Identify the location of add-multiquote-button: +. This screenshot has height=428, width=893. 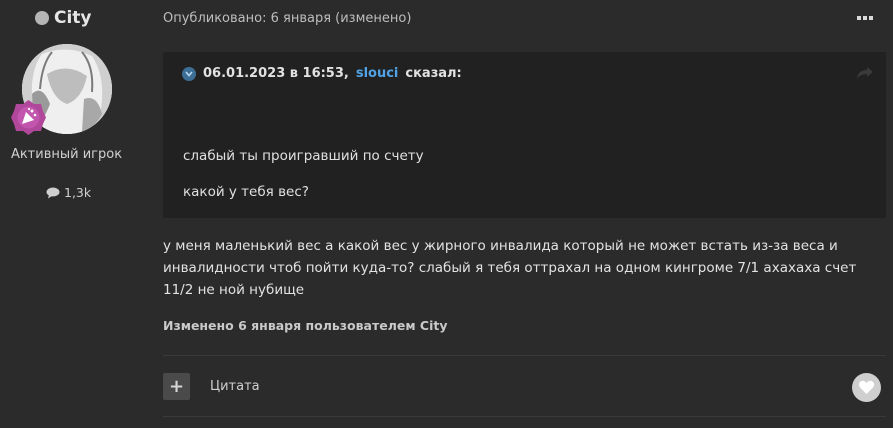
(176, 386).